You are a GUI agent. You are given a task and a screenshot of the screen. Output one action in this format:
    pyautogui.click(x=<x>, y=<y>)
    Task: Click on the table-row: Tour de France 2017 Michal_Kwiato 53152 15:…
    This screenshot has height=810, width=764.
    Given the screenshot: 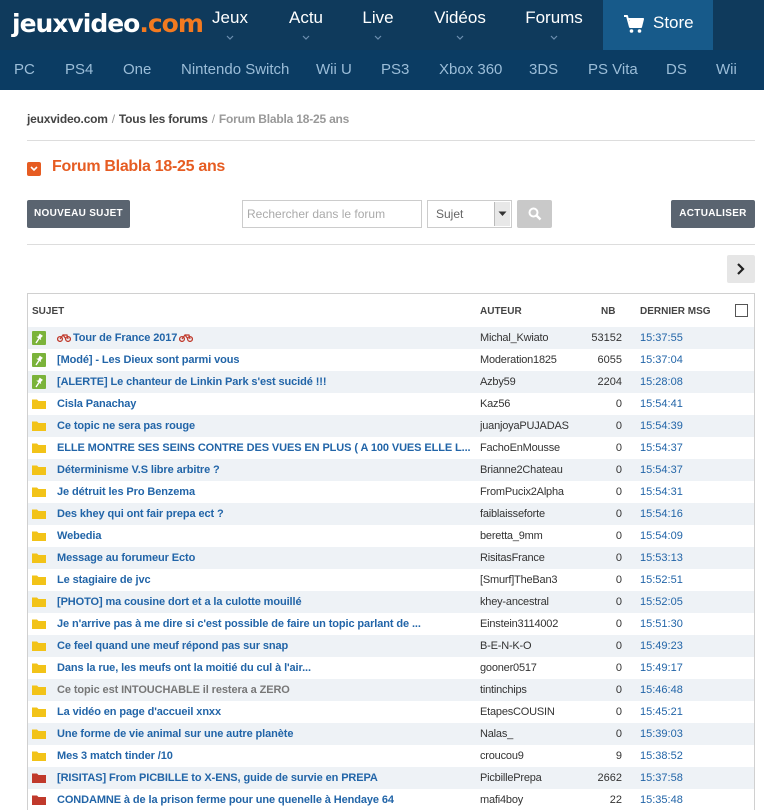 What is the action you would take?
    pyautogui.click(x=391, y=338)
    